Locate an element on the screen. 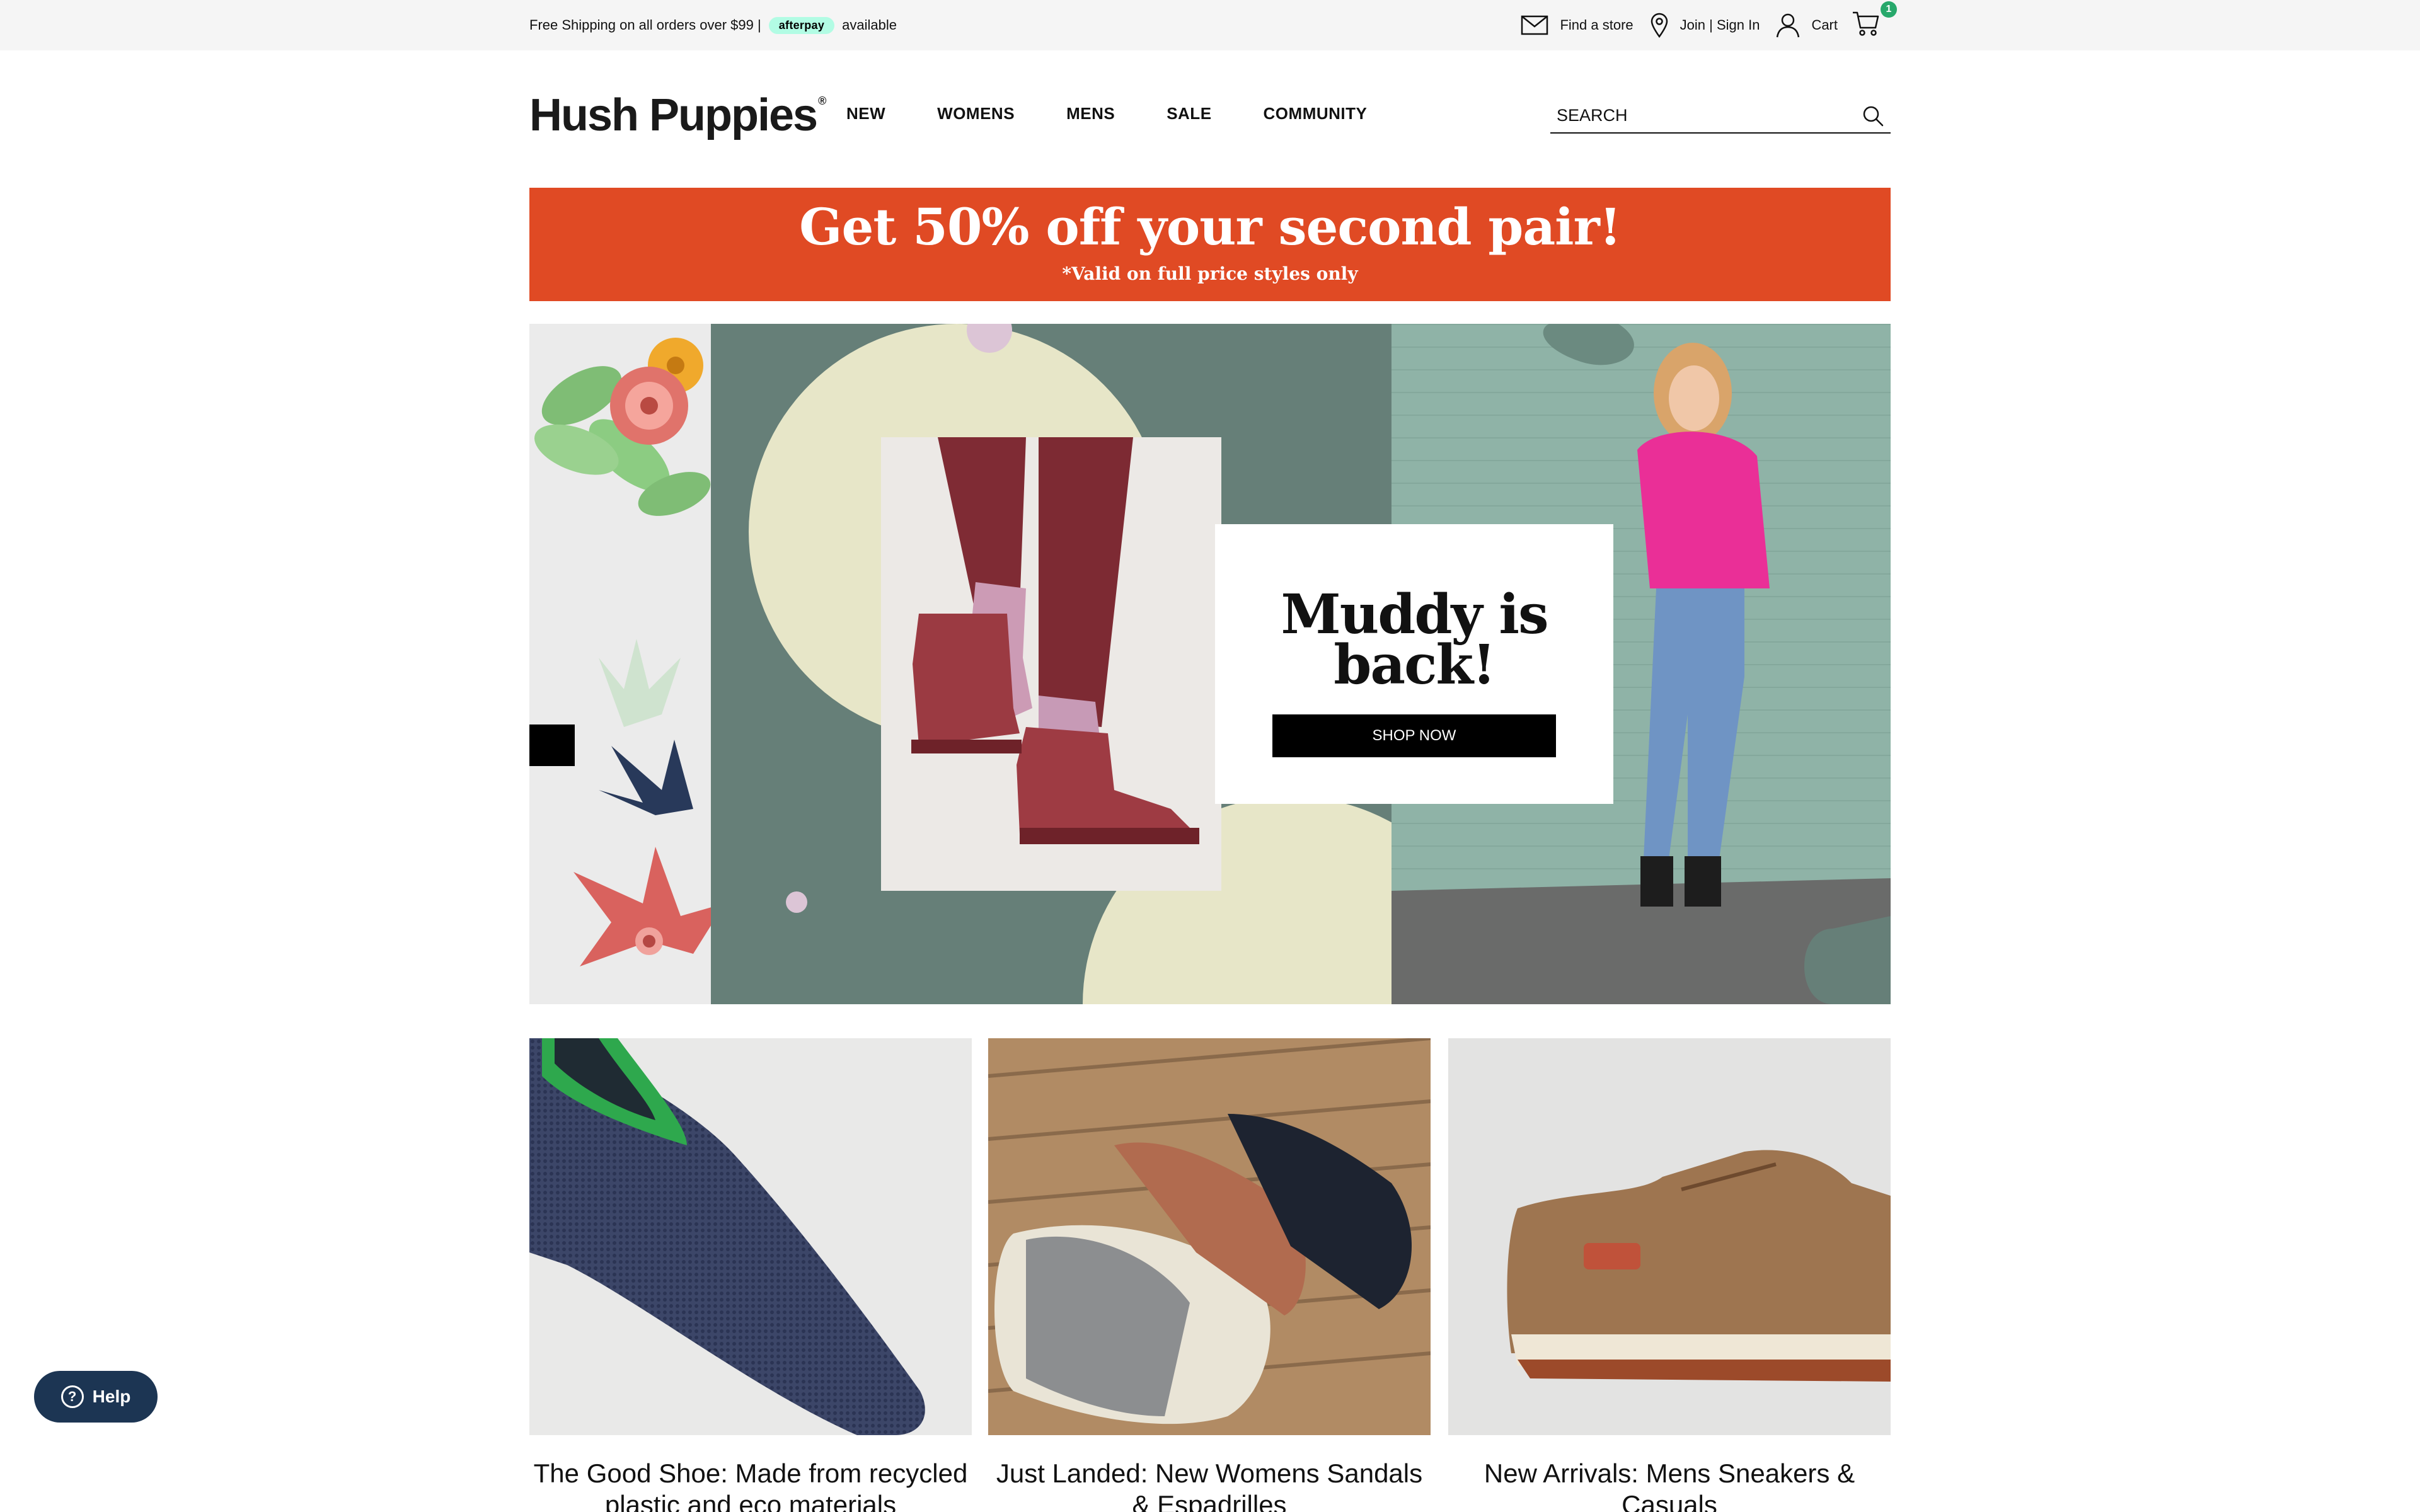  sandals-illustration is located at coordinates (1210, 1236).